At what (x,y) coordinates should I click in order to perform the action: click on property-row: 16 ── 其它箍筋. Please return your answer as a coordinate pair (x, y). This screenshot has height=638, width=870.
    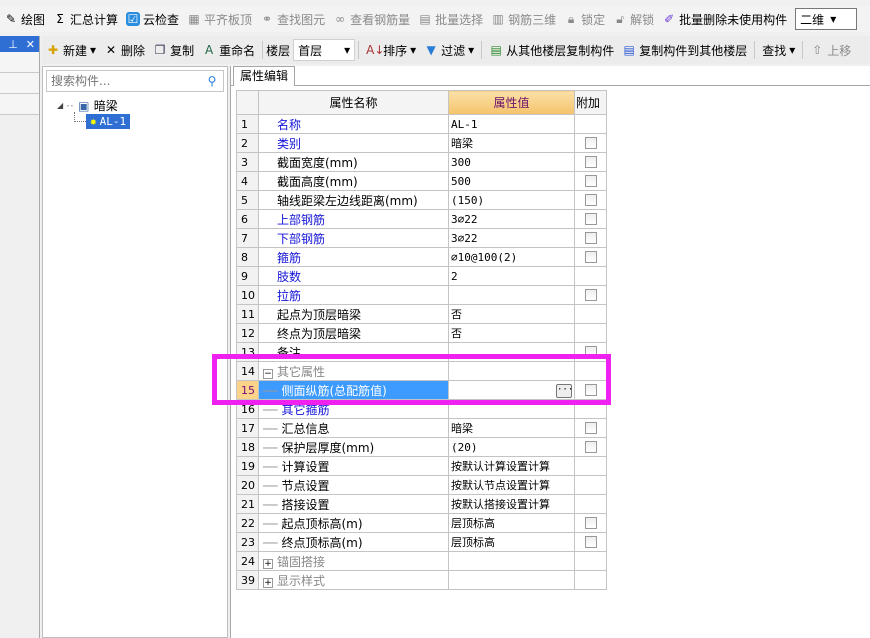
    Looking at the image, I should click on (421, 409).